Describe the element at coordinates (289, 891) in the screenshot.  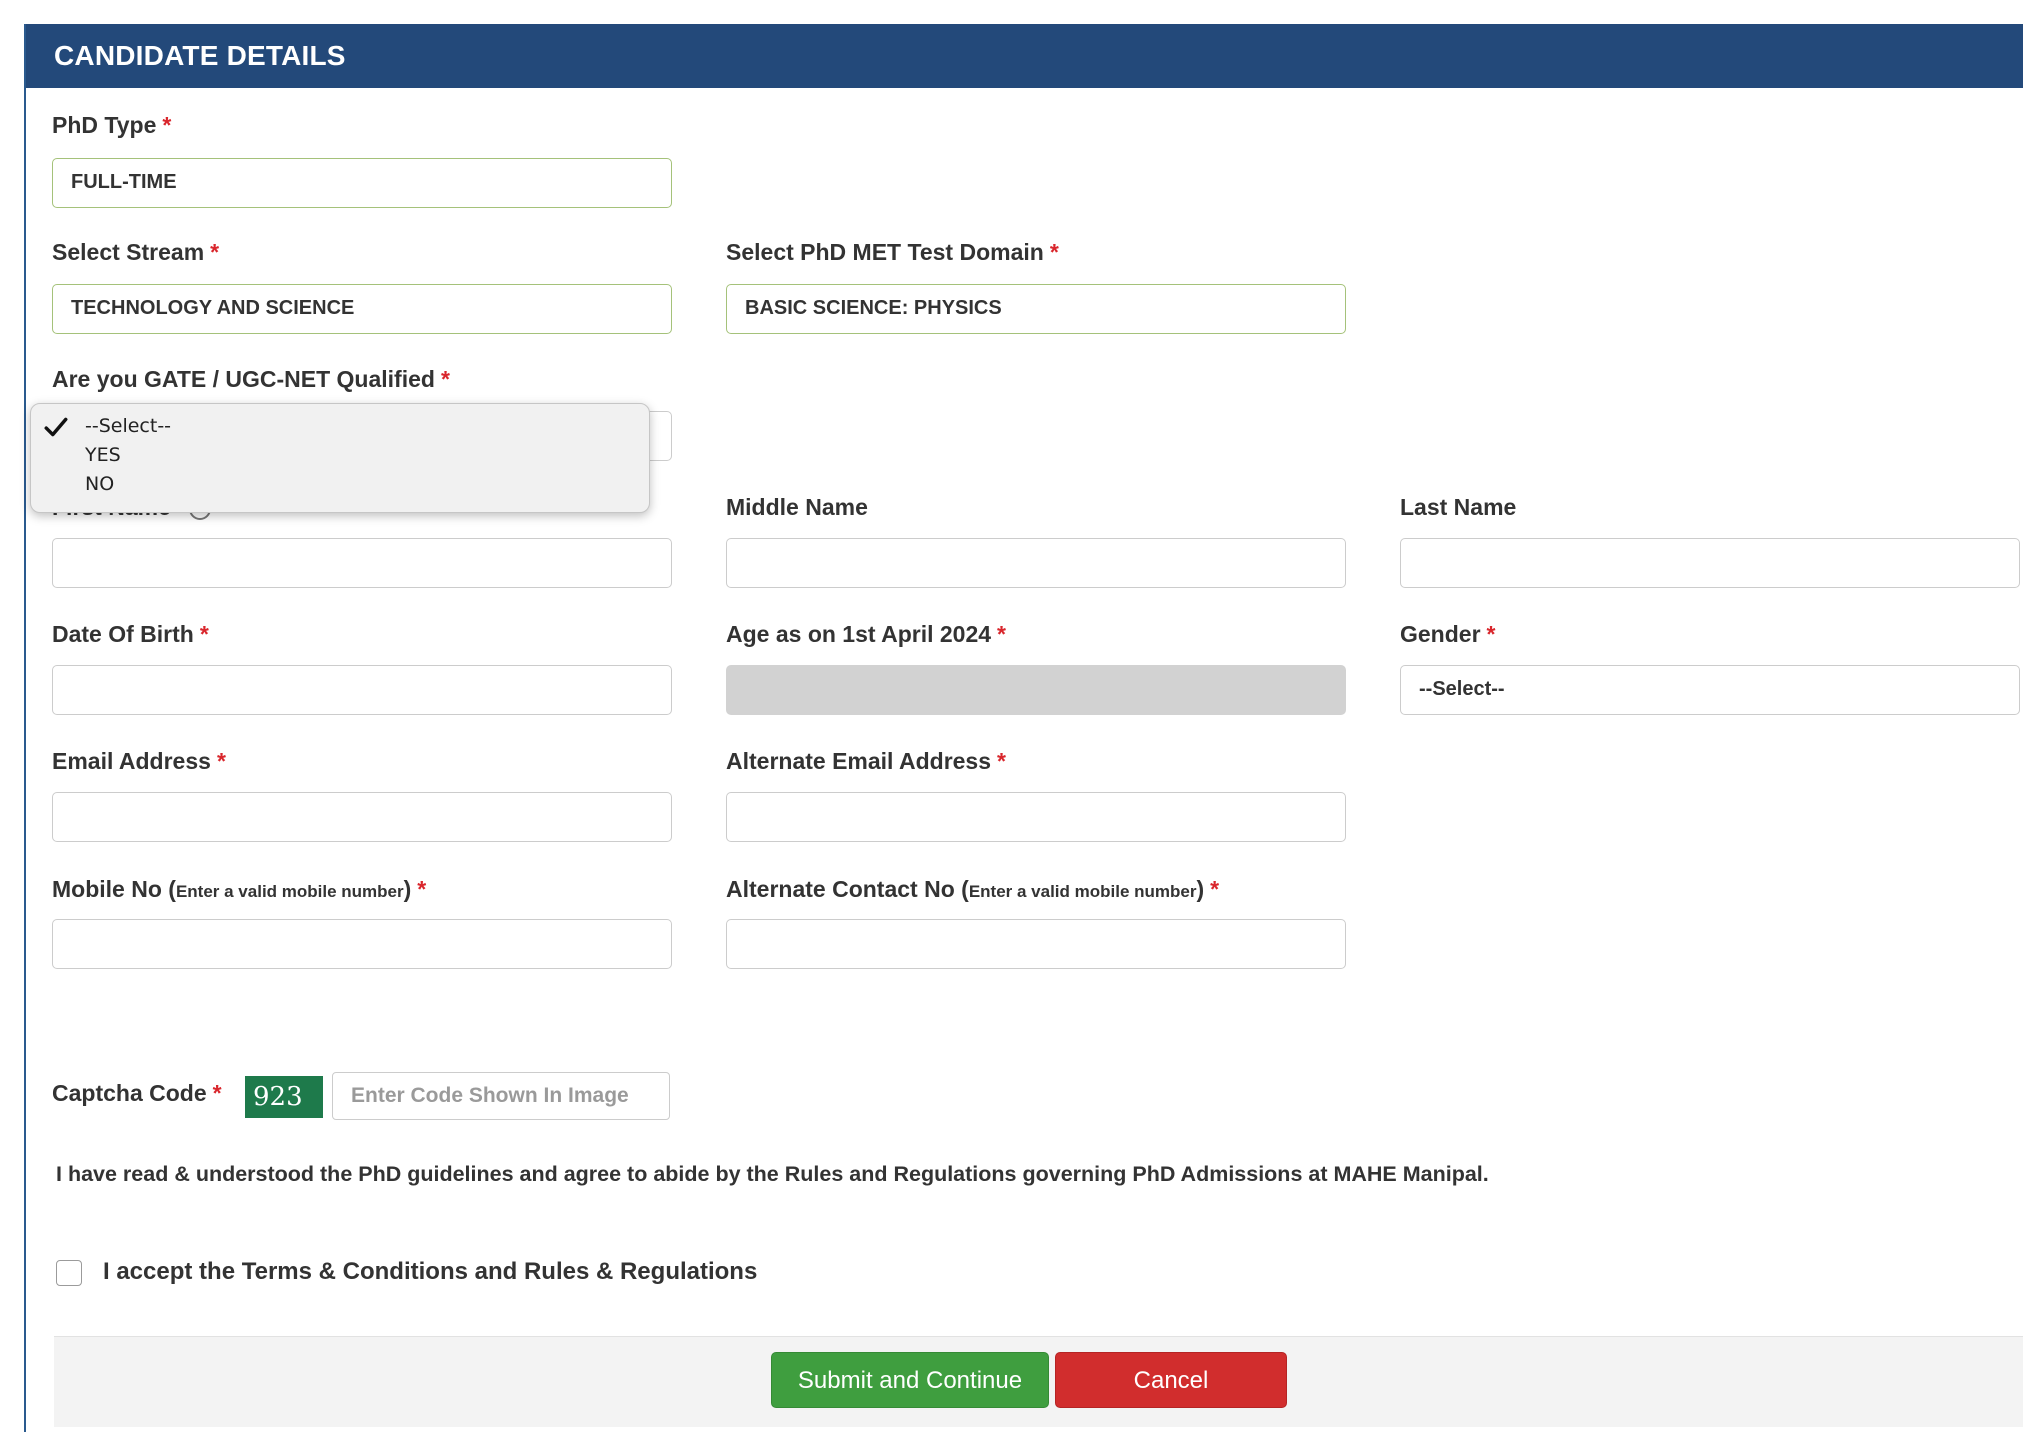
I see `mobile-hint: Enter a valid mobile number` at that location.